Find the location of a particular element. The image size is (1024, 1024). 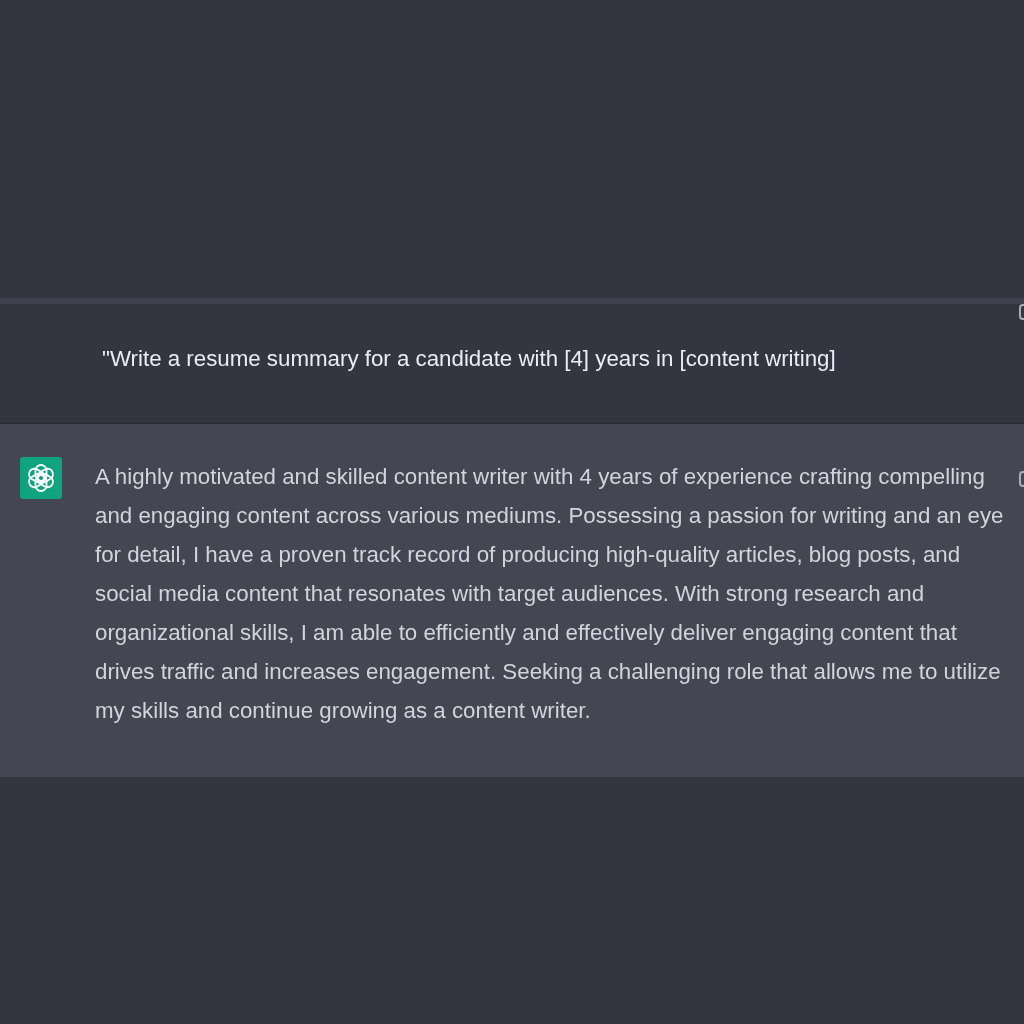

assistant-avatar-icon is located at coordinates (41, 478).